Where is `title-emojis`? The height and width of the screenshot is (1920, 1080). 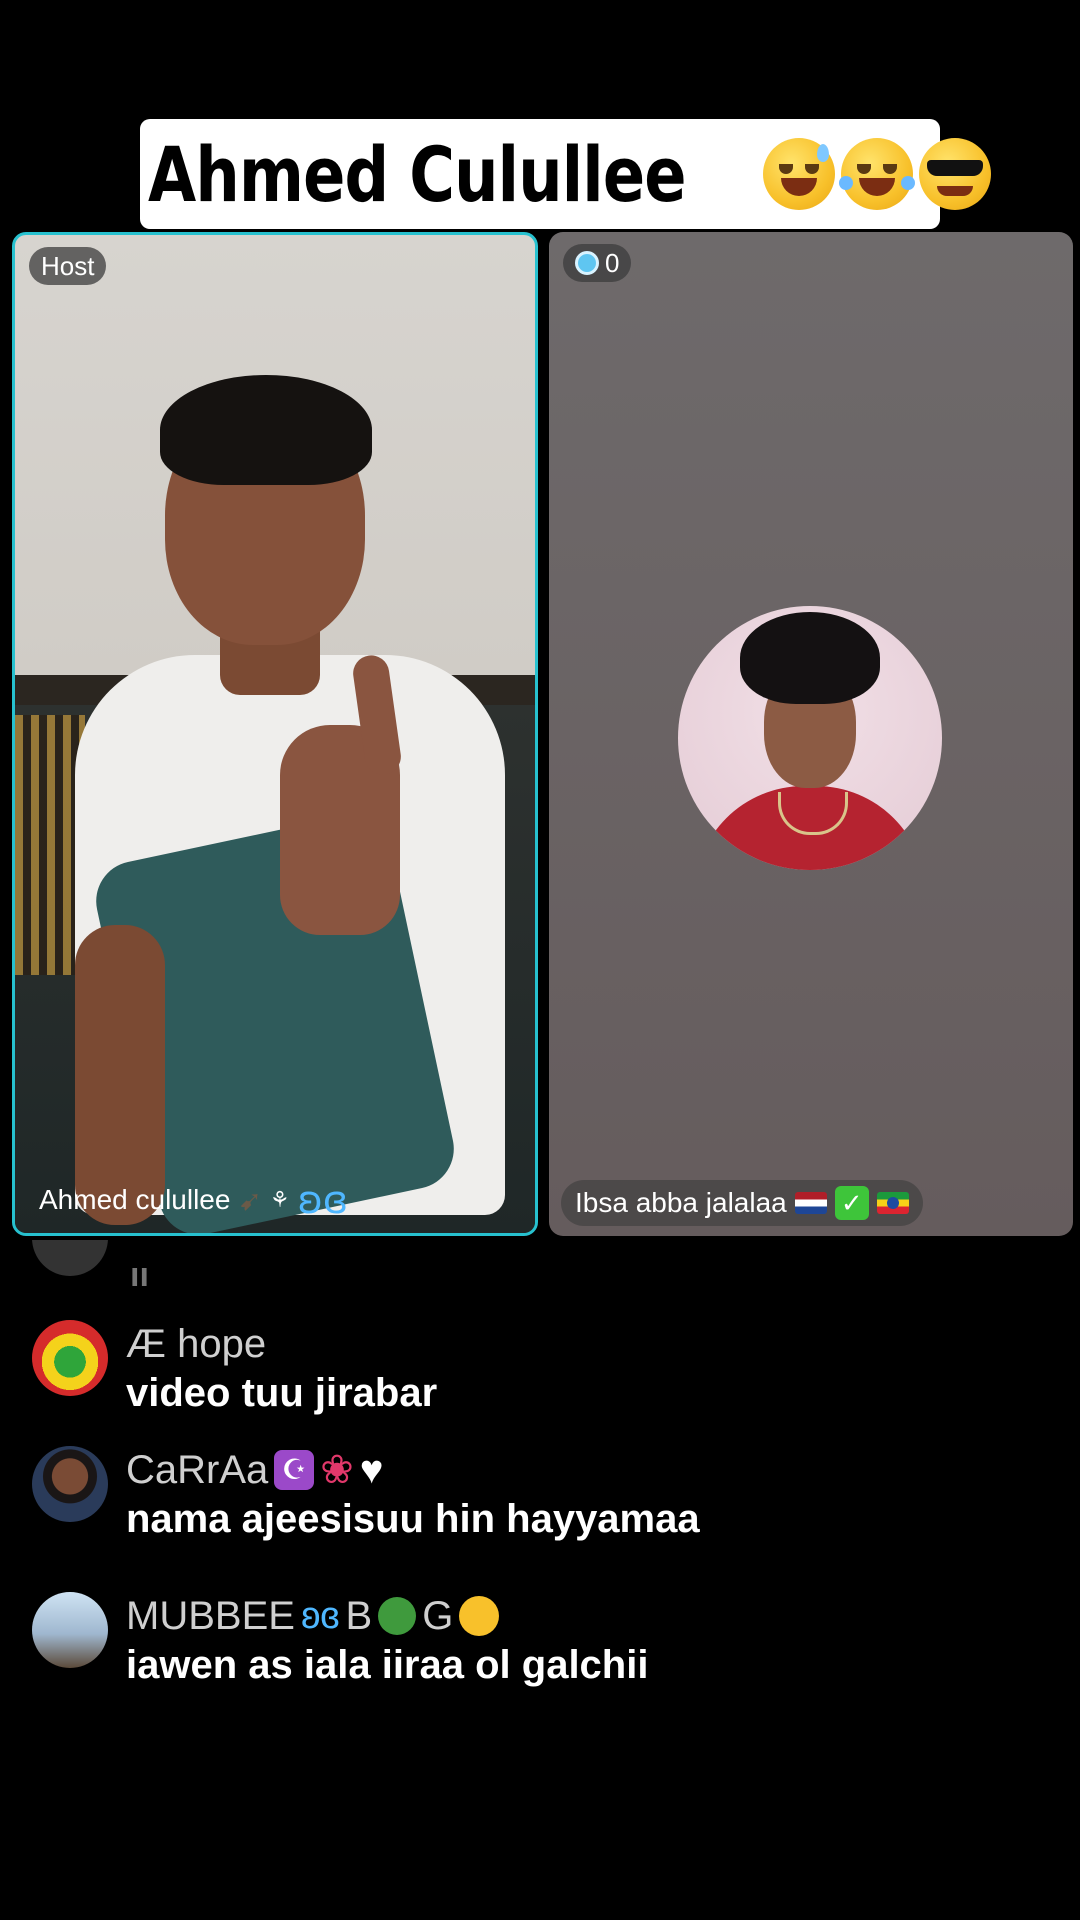 title-emojis is located at coordinates (876, 174).